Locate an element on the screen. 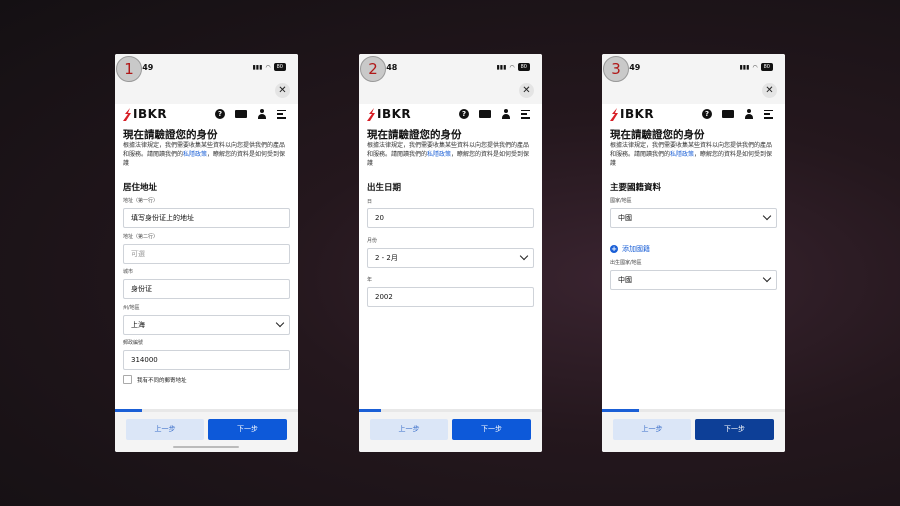  step-badge: 2 is located at coordinates (373, 69).